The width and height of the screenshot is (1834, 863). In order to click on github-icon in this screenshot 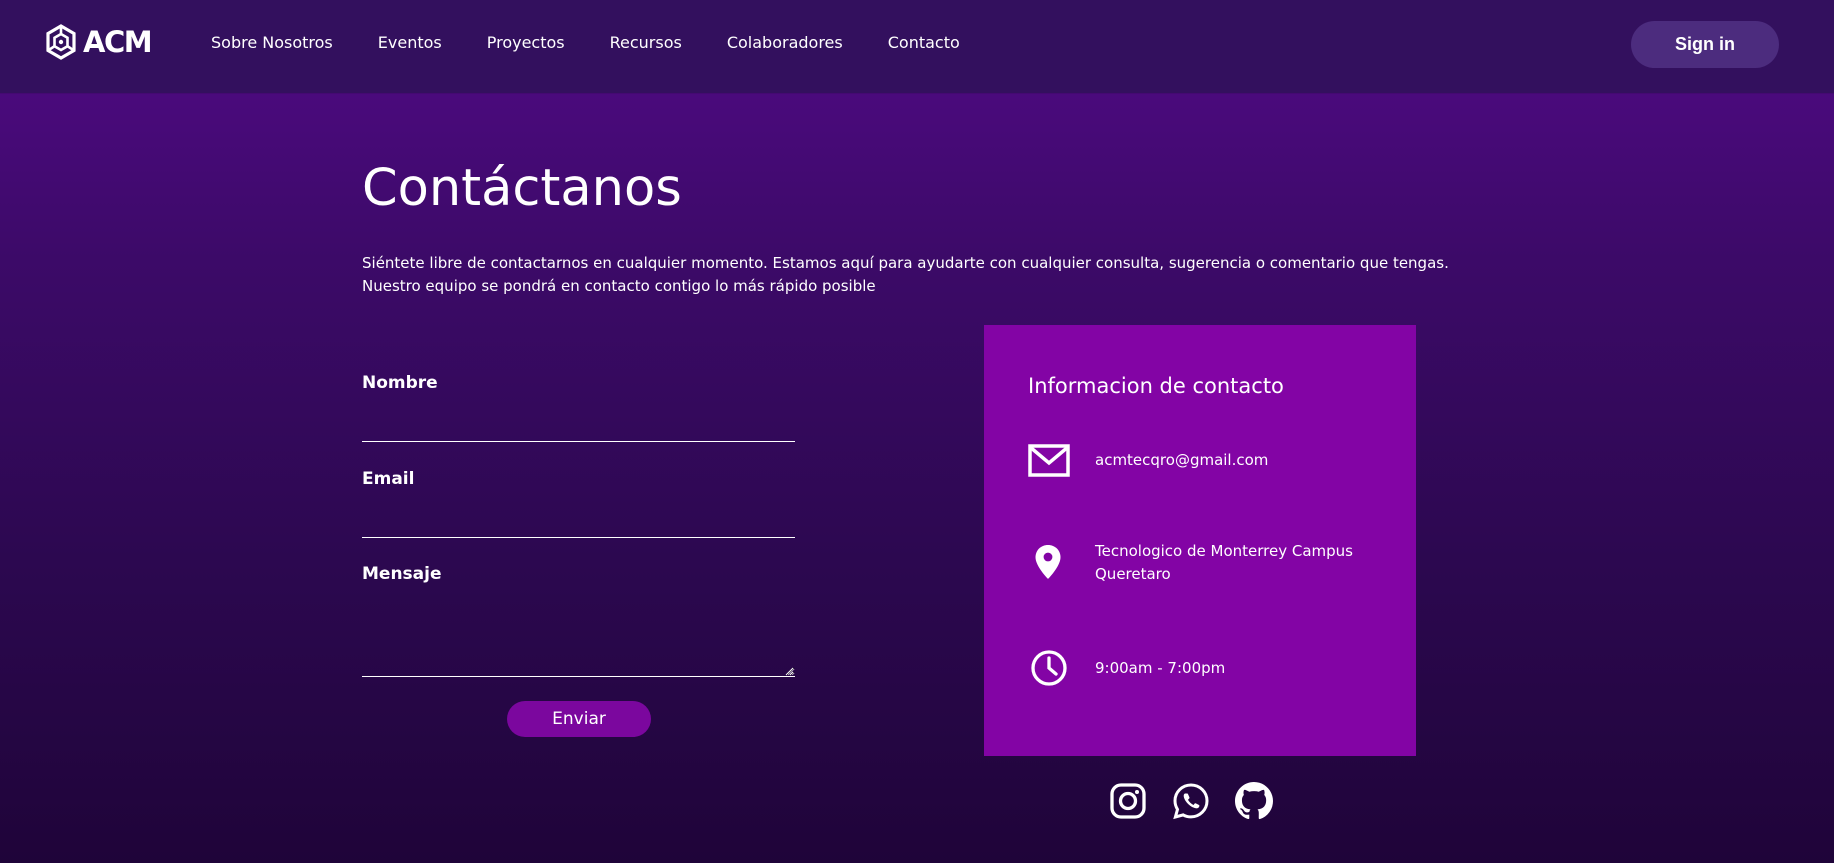, I will do `click(1254, 801)`.